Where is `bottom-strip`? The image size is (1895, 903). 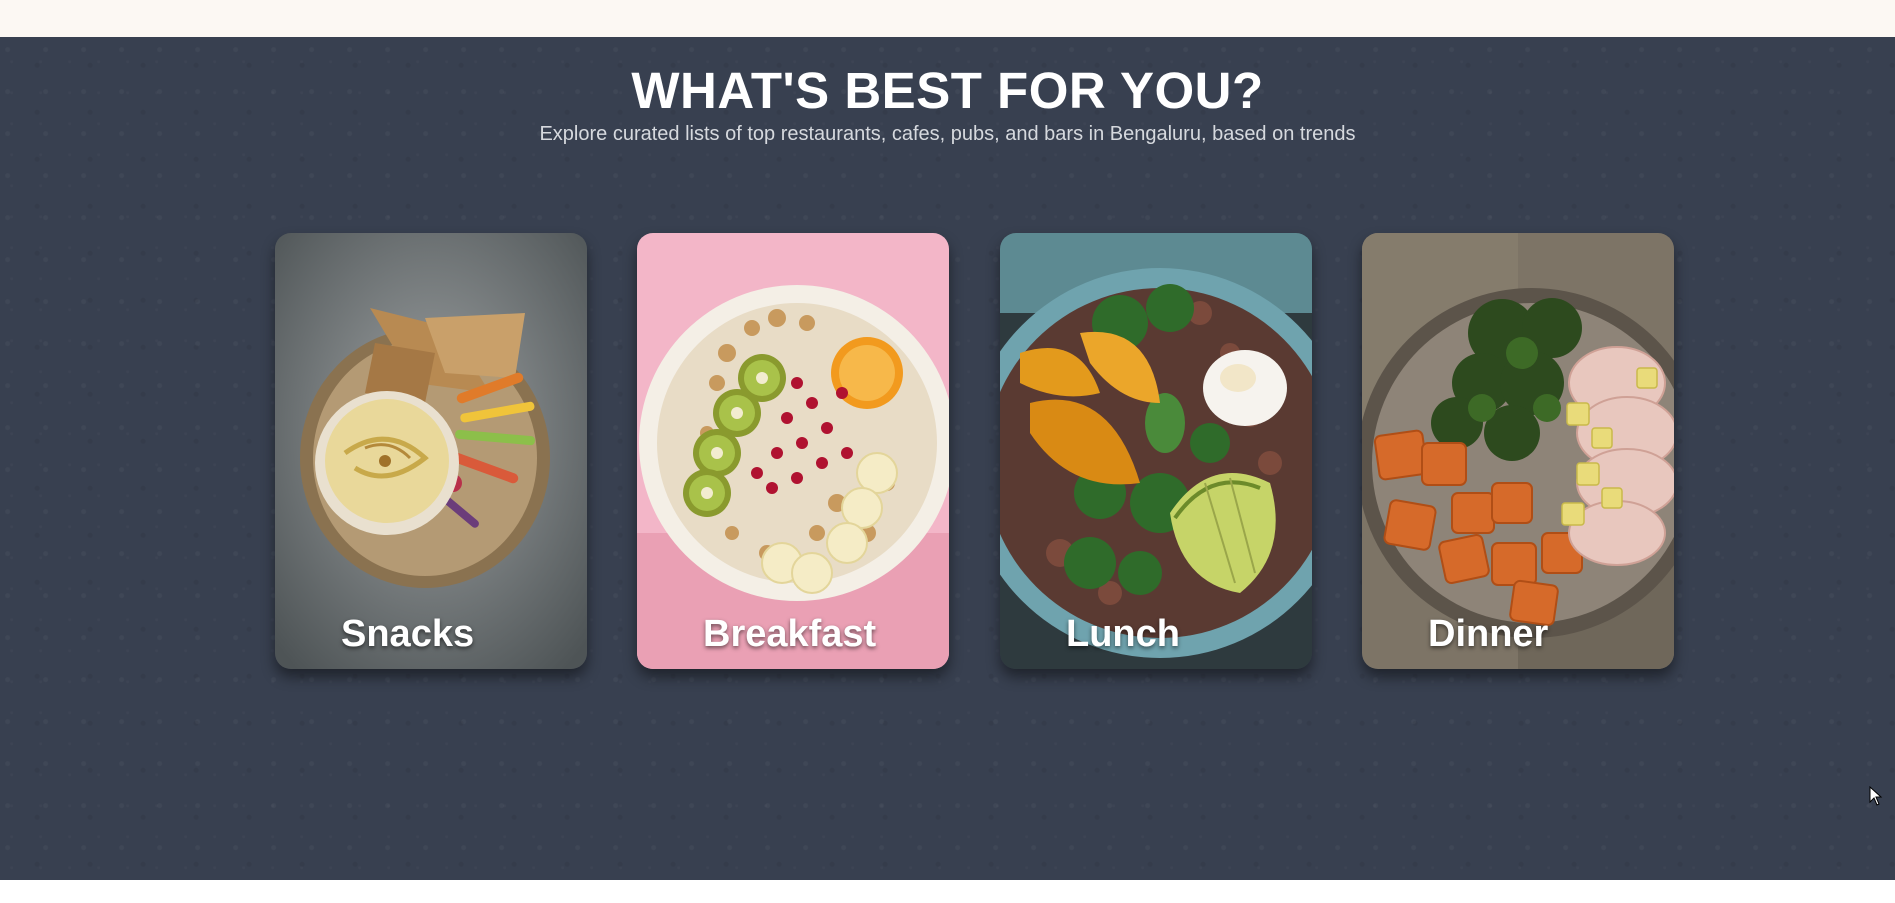 bottom-strip is located at coordinates (947, 891).